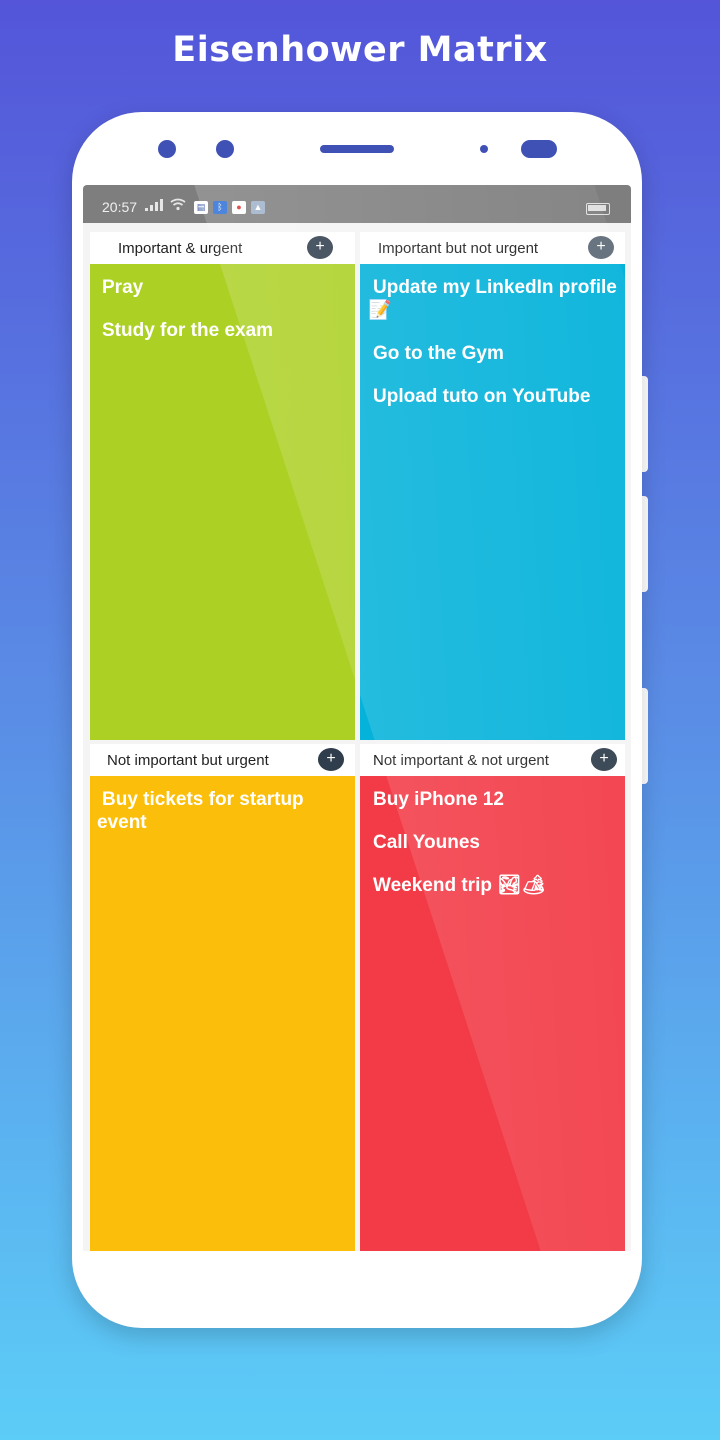 The height and width of the screenshot is (1440, 720). What do you see at coordinates (461, 760) in the screenshot?
I see `quadrant-title: Not important & not urgent` at bounding box center [461, 760].